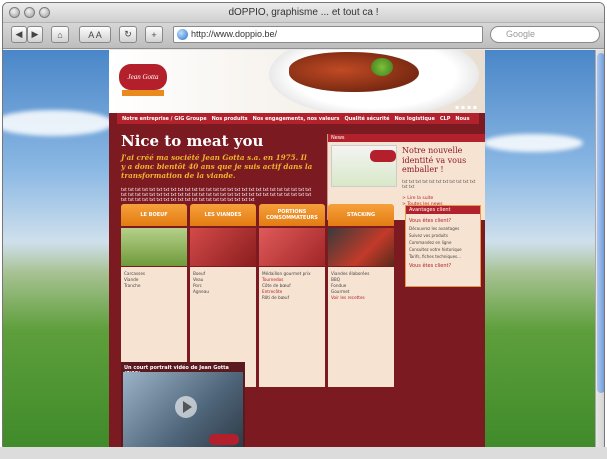 The width and height of the screenshot is (607, 459). What do you see at coordinates (545, 34) in the screenshot?
I see `search-input: Google` at bounding box center [545, 34].